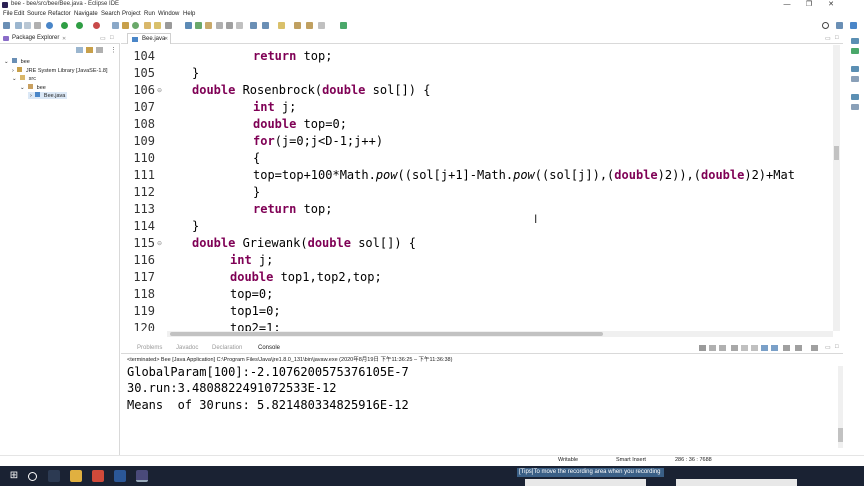 The height and width of the screenshot is (486, 864). What do you see at coordinates (304, 243) in the screenshot?
I see `code-line: double Griewank(double sol[]) {` at bounding box center [304, 243].